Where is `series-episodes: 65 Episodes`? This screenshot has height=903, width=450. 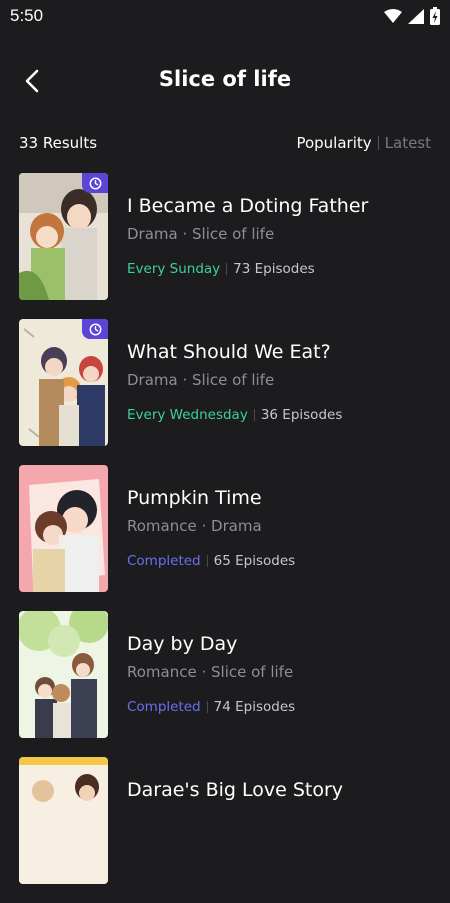
series-episodes: 65 Episodes is located at coordinates (254, 561).